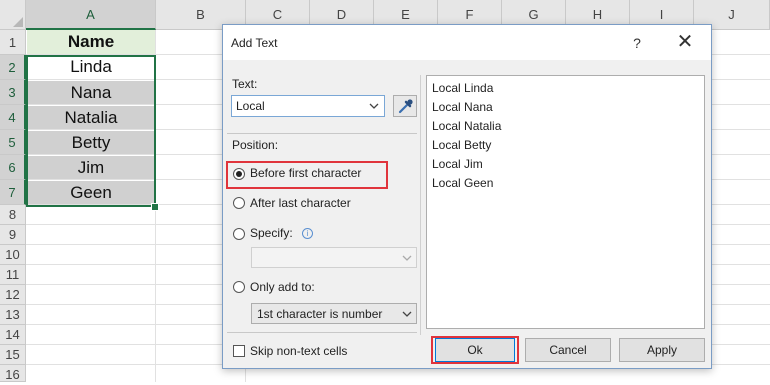  What do you see at coordinates (13, 42) in the screenshot?
I see `row-header-1: 1` at bounding box center [13, 42].